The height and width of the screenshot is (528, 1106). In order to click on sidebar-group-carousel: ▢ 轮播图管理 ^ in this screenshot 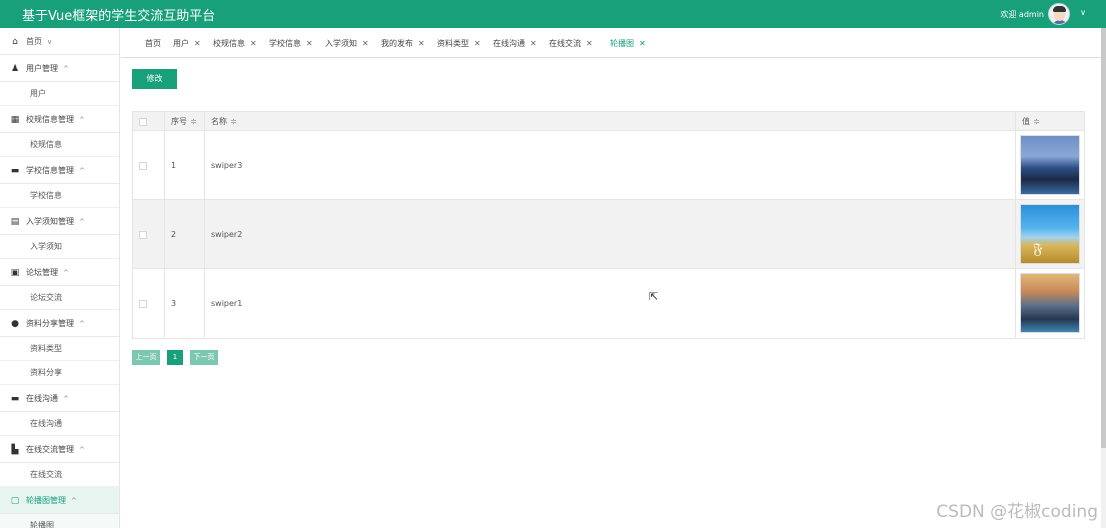, I will do `click(59, 500)`.